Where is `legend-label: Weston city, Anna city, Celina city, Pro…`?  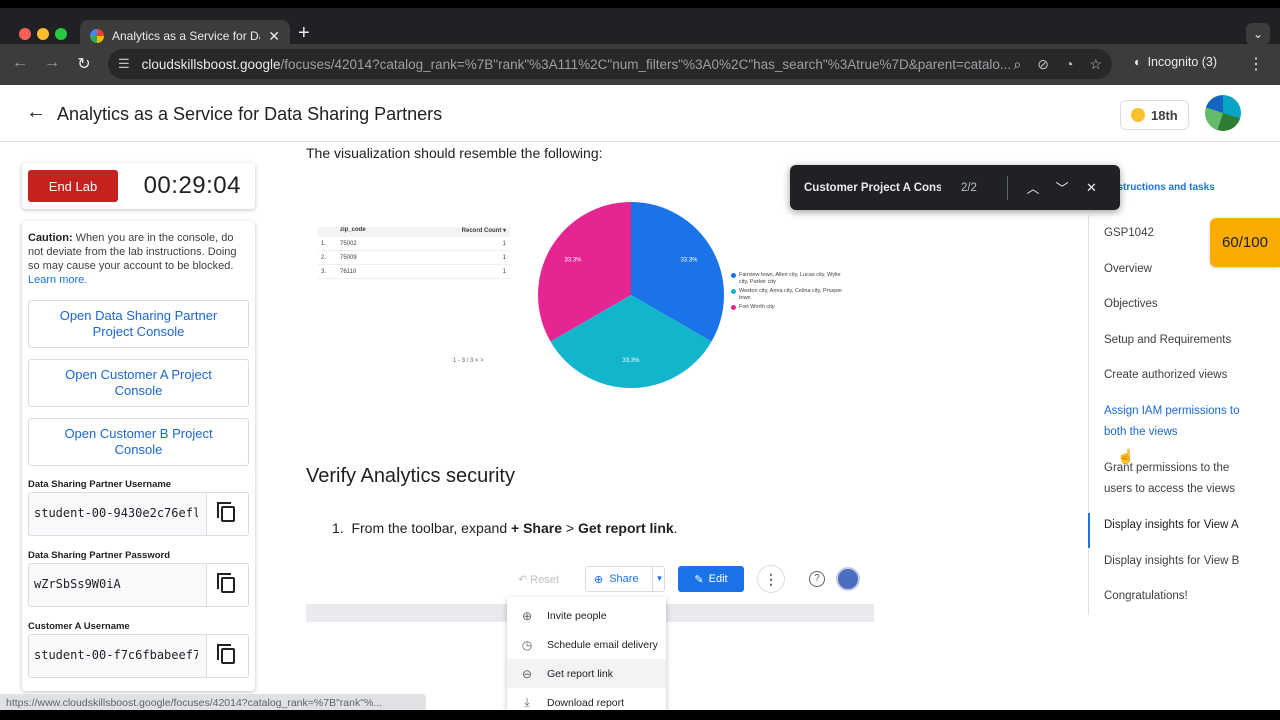 legend-label: Weston city, Anna city, Celina city, Pro… is located at coordinates (791, 294).